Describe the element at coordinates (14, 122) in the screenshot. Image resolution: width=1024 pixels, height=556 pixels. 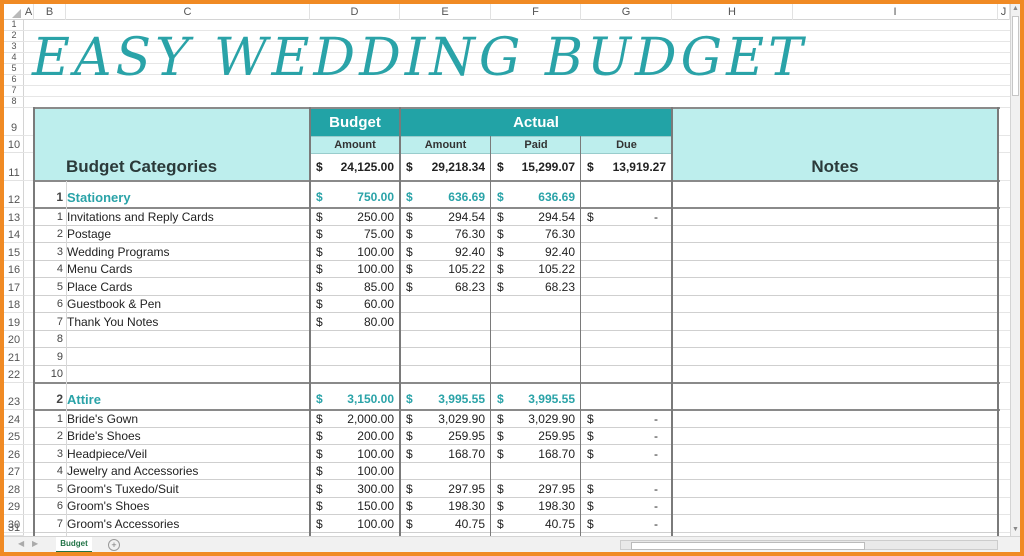
I see `row-header-9: 9` at that location.